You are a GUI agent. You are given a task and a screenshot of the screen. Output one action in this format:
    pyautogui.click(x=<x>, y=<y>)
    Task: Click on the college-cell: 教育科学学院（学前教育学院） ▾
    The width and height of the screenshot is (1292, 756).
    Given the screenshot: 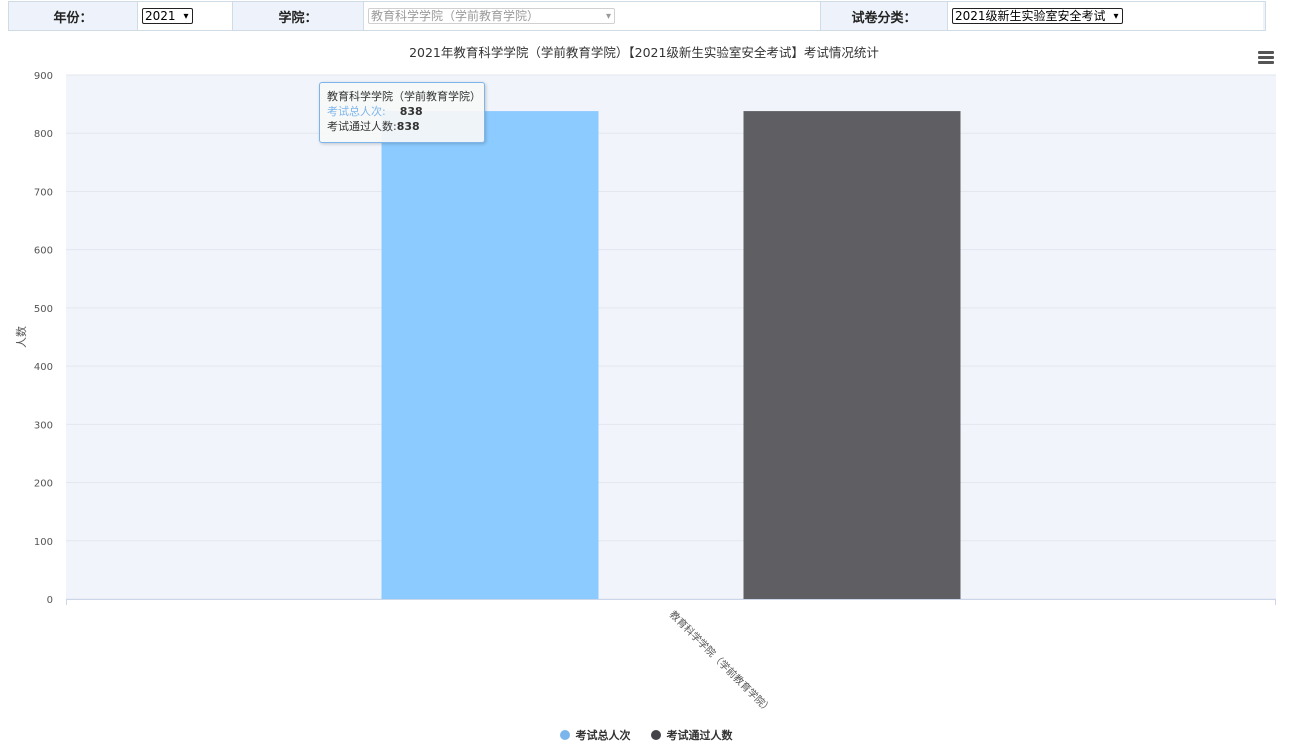 What is the action you would take?
    pyautogui.click(x=592, y=16)
    